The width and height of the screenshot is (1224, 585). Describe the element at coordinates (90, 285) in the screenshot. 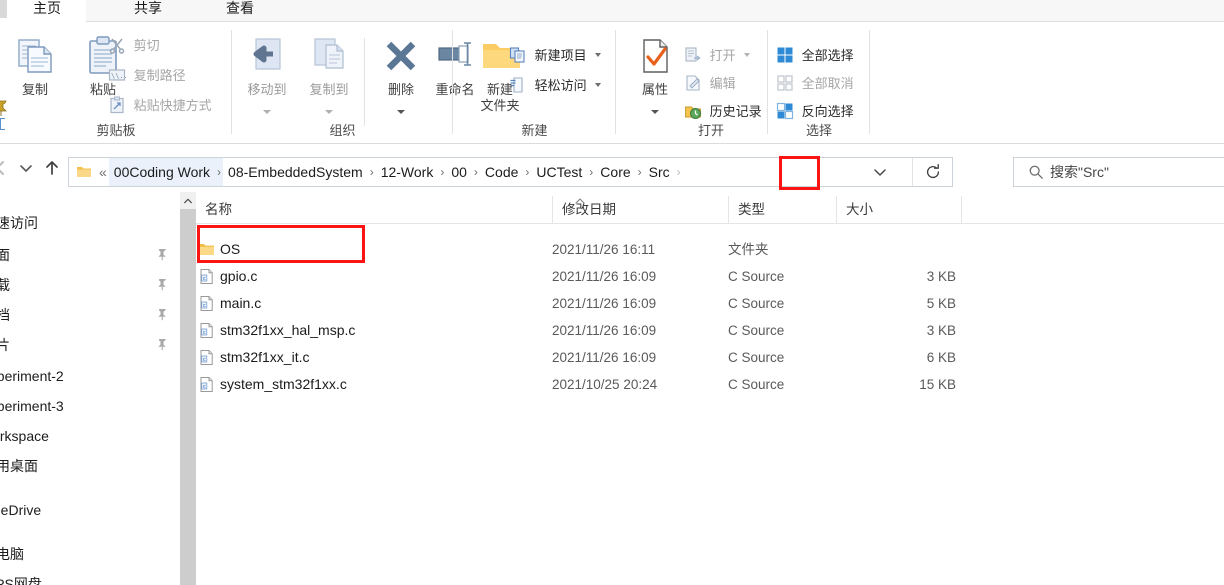

I see `nav-item-downloads: 下载` at that location.